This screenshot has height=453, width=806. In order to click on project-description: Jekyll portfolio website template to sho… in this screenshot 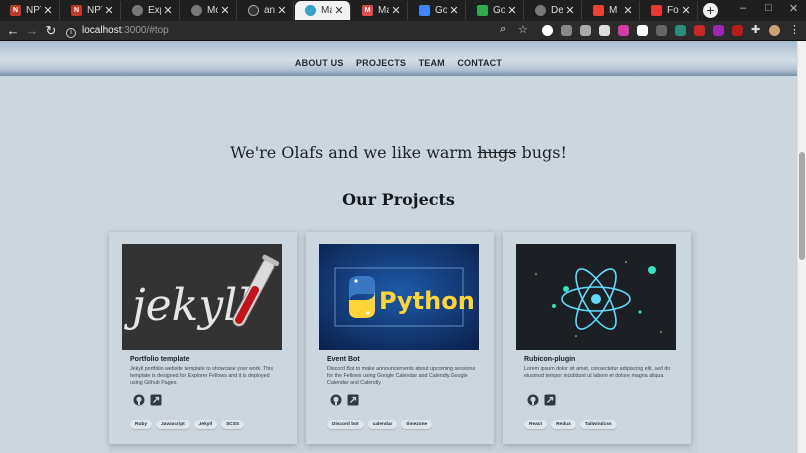, I will do `click(201, 376)`.